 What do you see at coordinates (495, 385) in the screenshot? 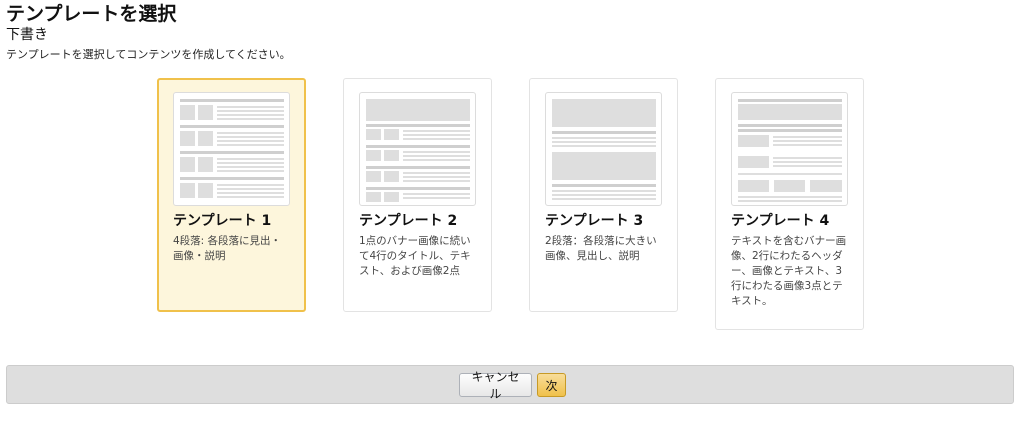
I see `cancel-button: キャンセル` at bounding box center [495, 385].